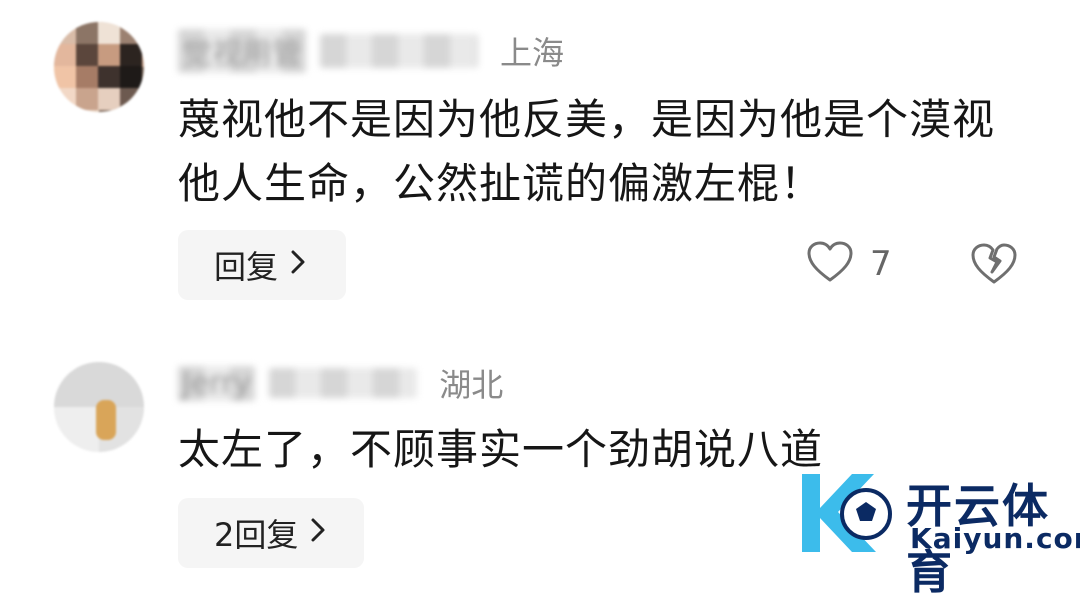  What do you see at coordinates (256, 535) in the screenshot?
I see `reply-label: 2回复` at bounding box center [256, 535].